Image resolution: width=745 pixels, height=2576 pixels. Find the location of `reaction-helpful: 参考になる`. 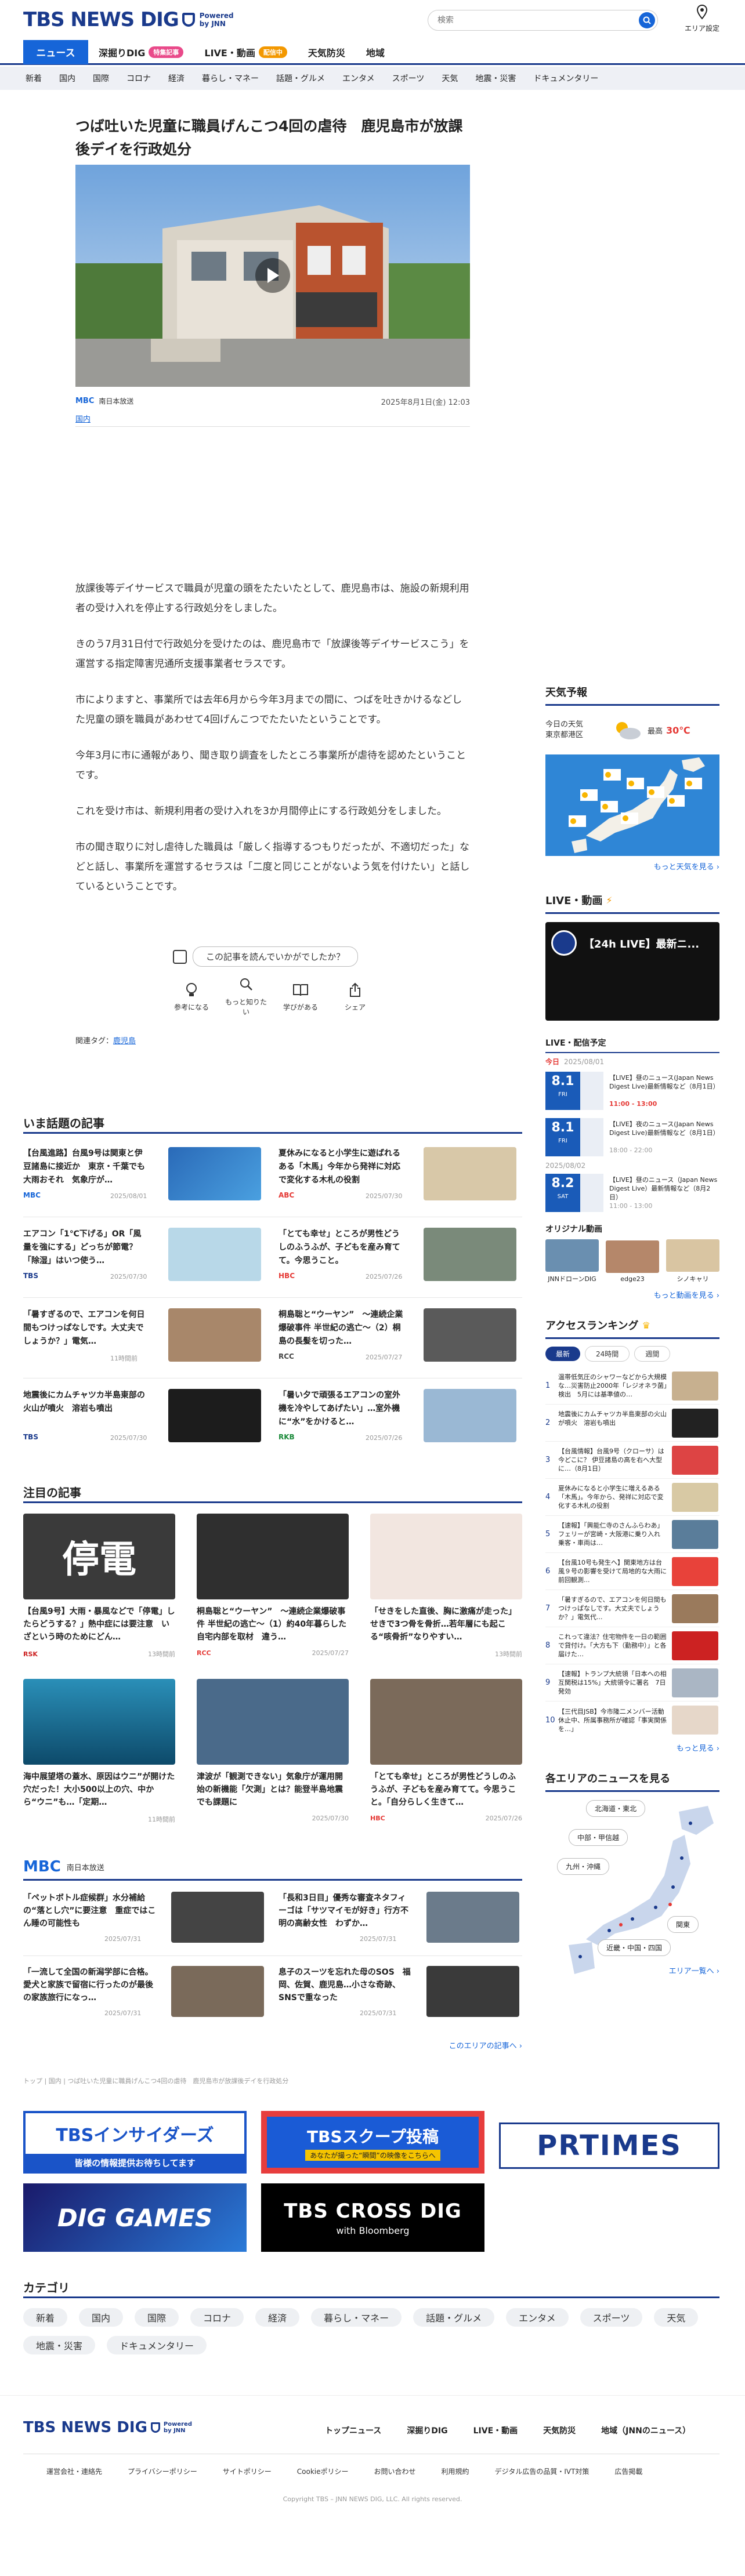

reaction-helpful: 参考になる is located at coordinates (192, 997).